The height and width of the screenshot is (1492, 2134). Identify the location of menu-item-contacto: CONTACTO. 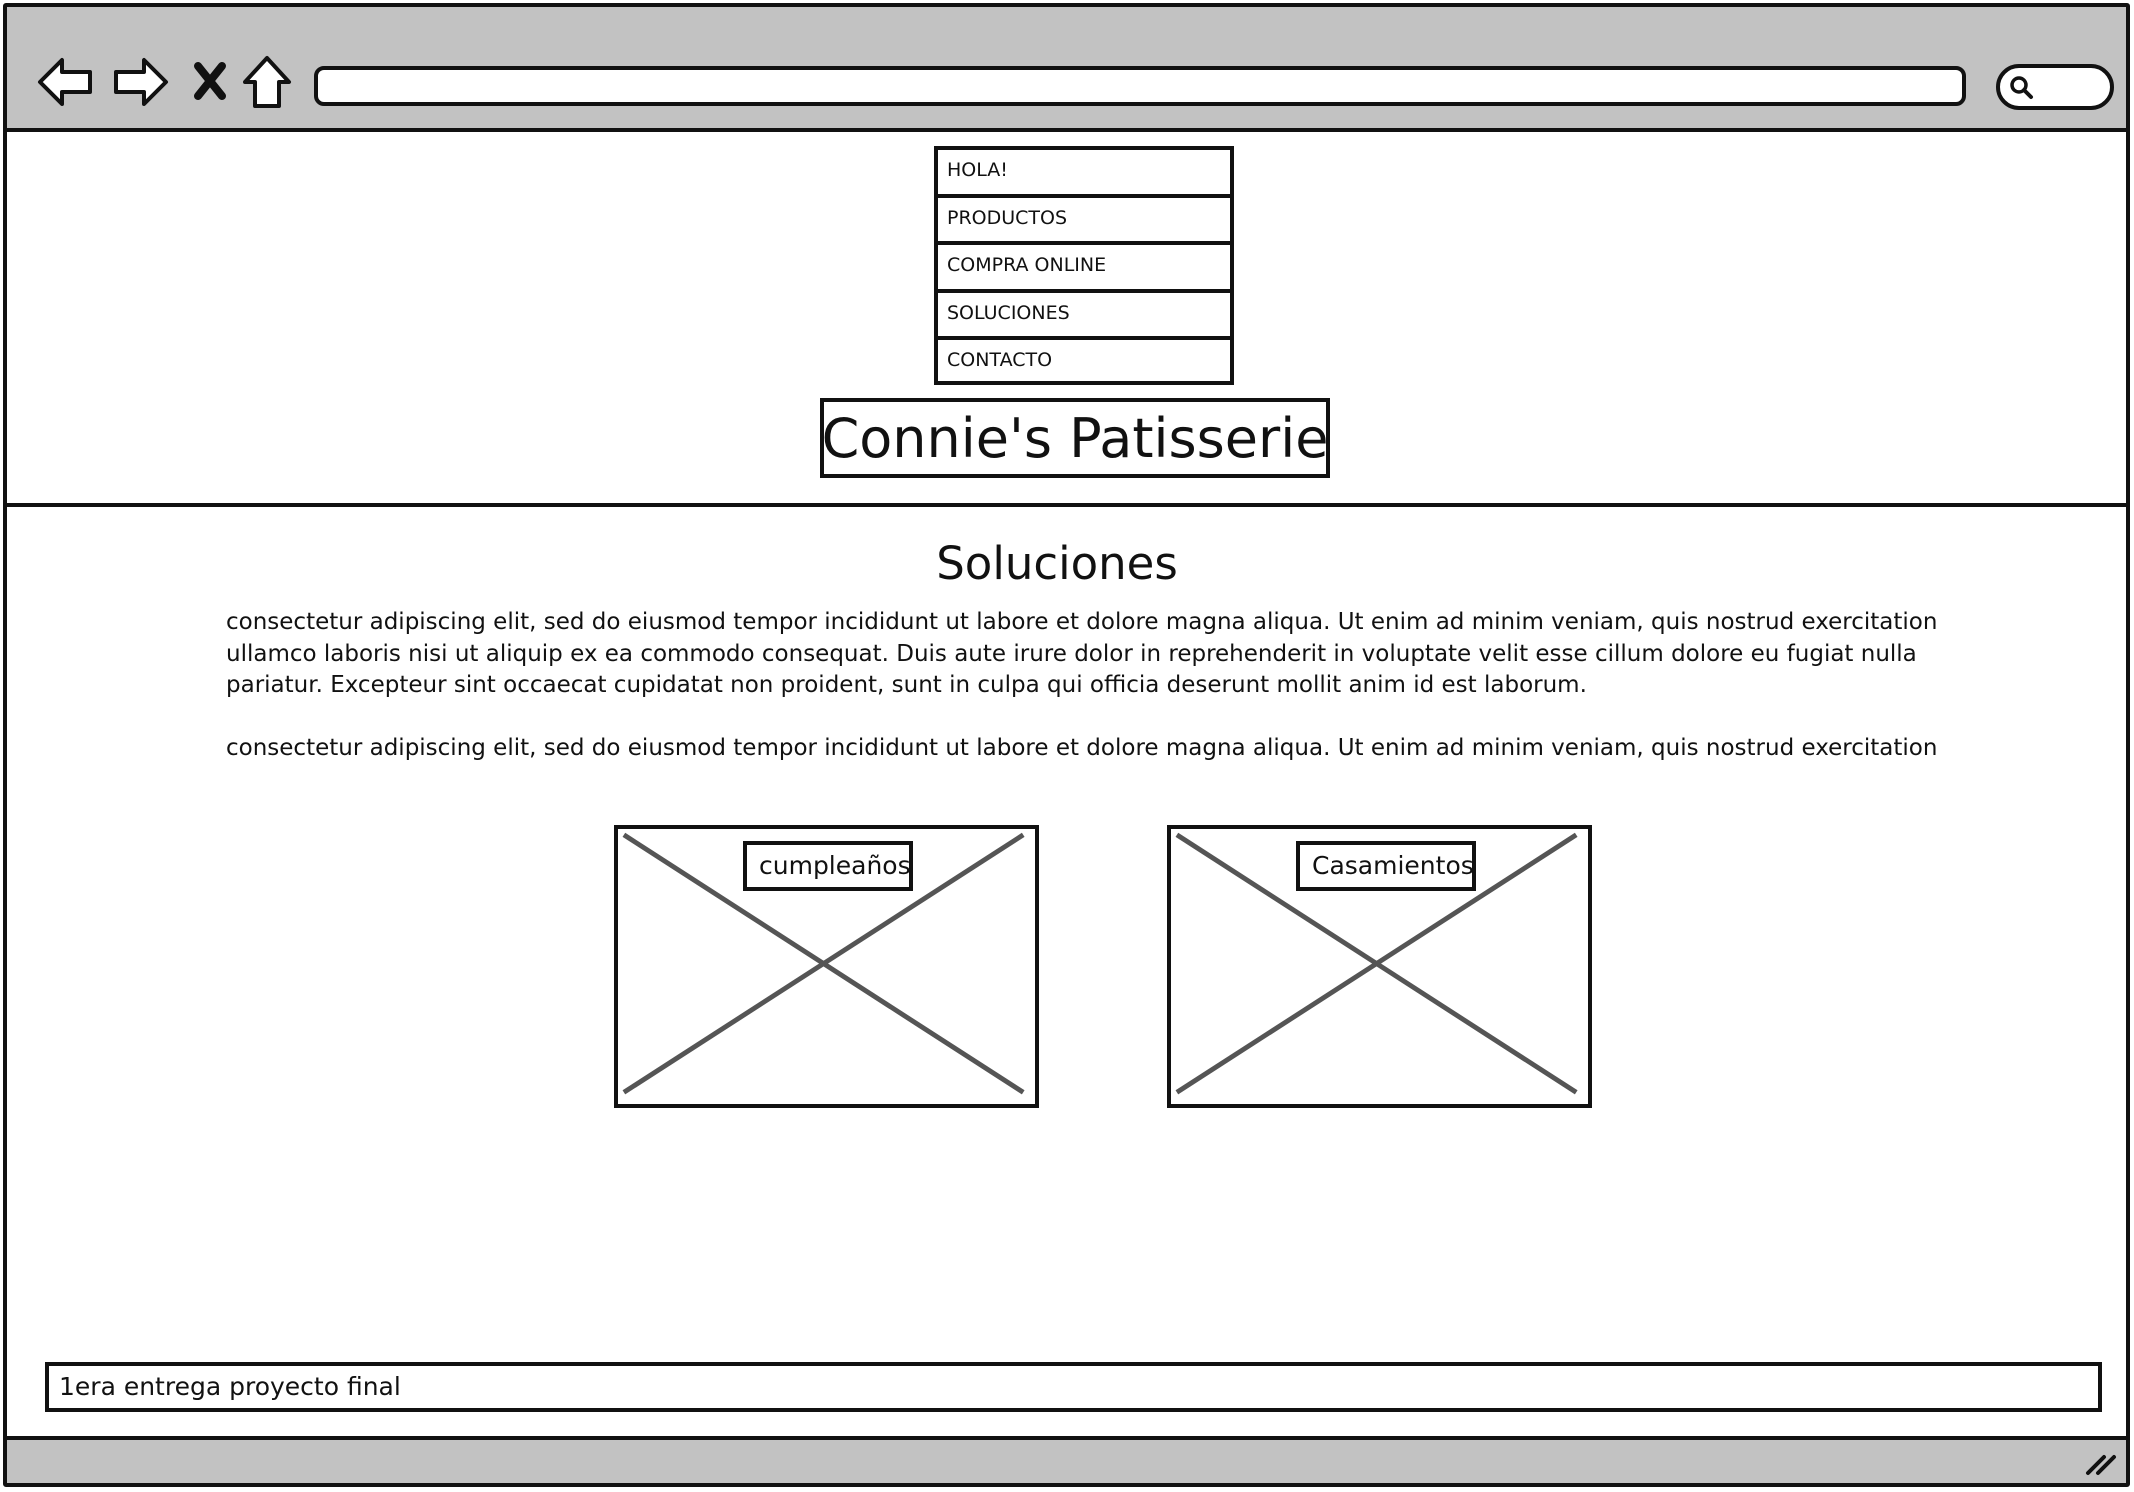
(1084, 360).